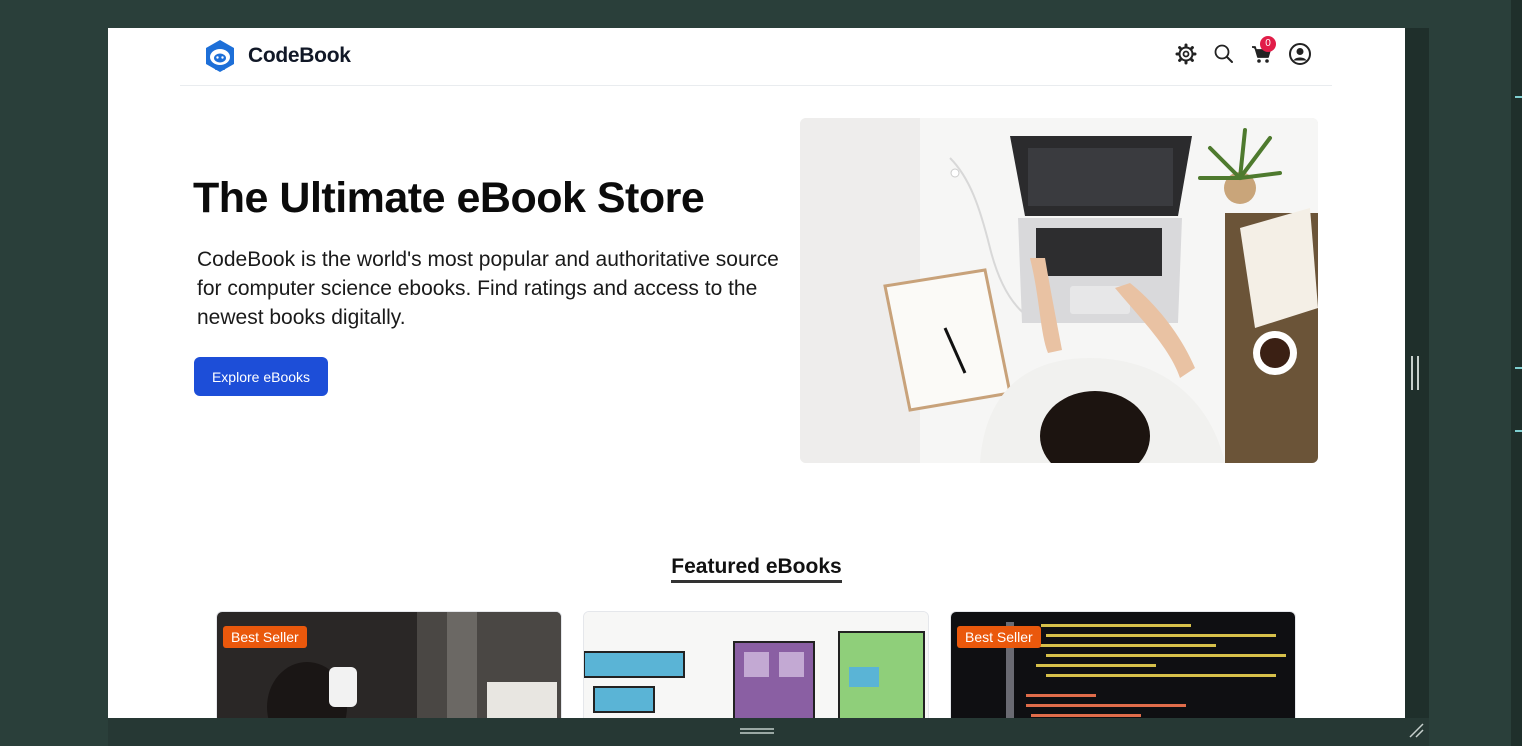  Describe the element at coordinates (220, 56) in the screenshot. I see `logo-icon` at that location.